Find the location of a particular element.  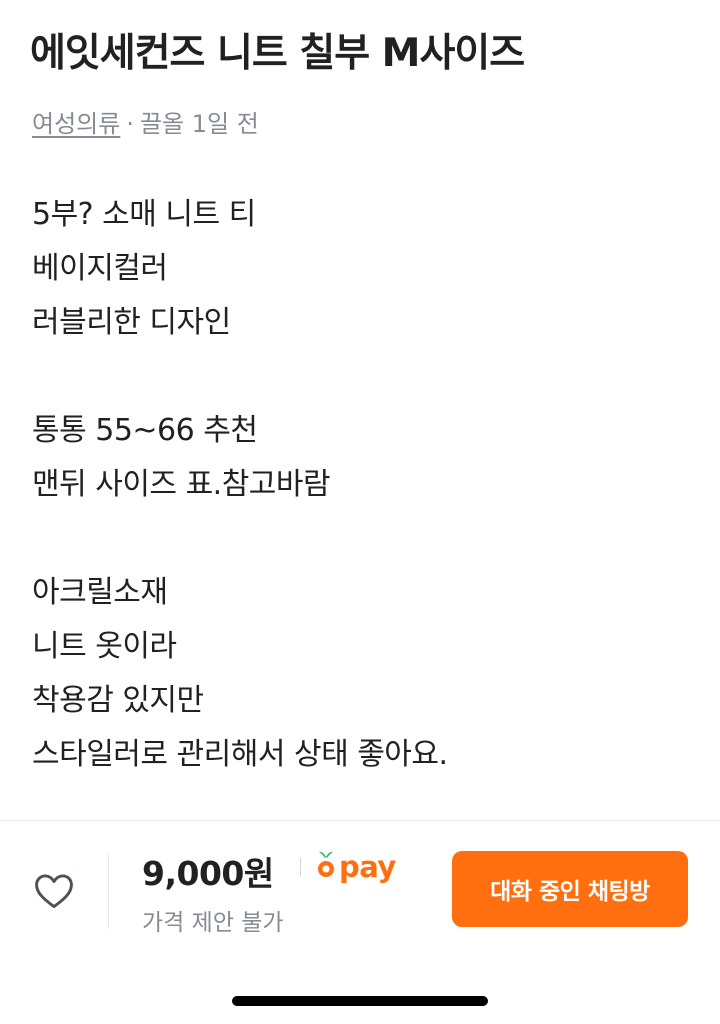

price: 9,000원 is located at coordinates (208, 873).